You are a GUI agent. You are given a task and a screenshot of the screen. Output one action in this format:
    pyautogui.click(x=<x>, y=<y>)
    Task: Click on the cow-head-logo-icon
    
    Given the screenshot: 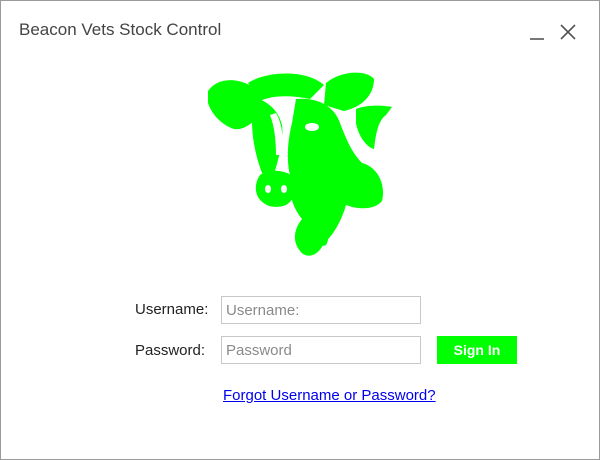 What is the action you would take?
    pyautogui.click(x=300, y=164)
    